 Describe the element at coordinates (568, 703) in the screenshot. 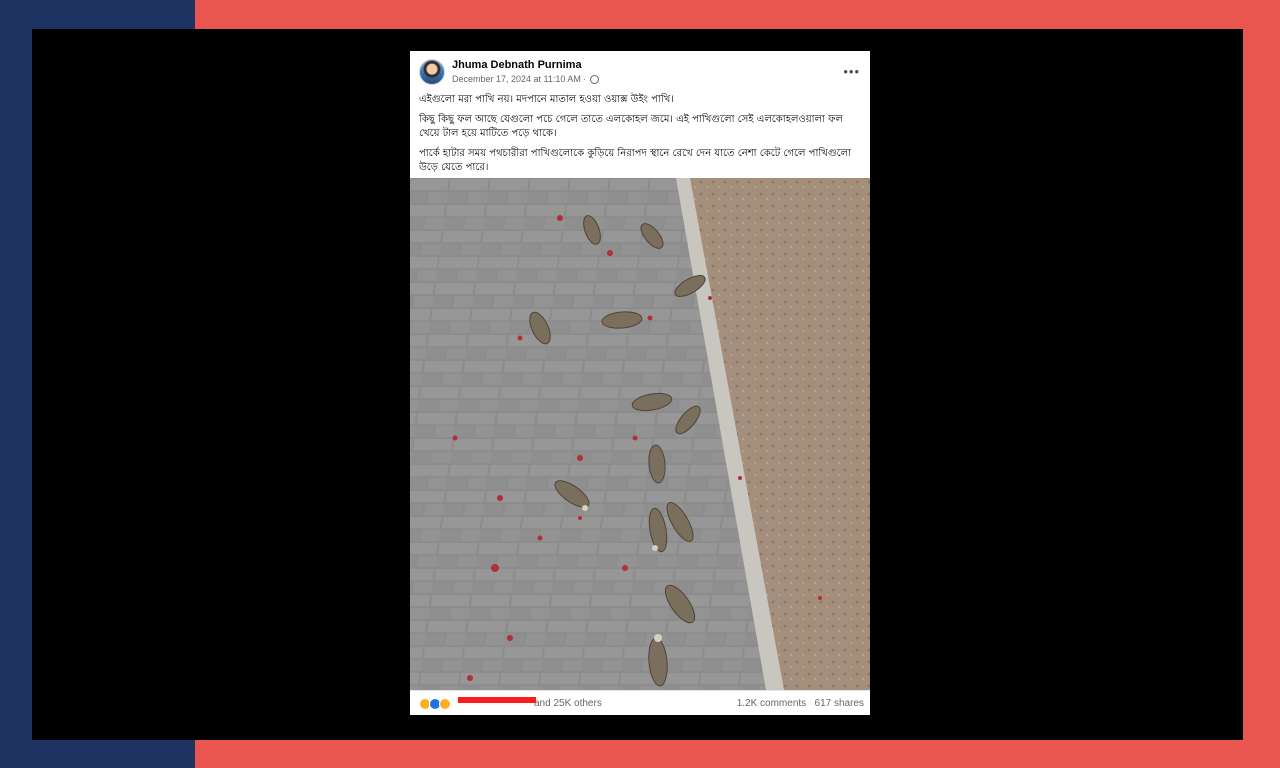

I see `reaction-count: and 25K others` at that location.